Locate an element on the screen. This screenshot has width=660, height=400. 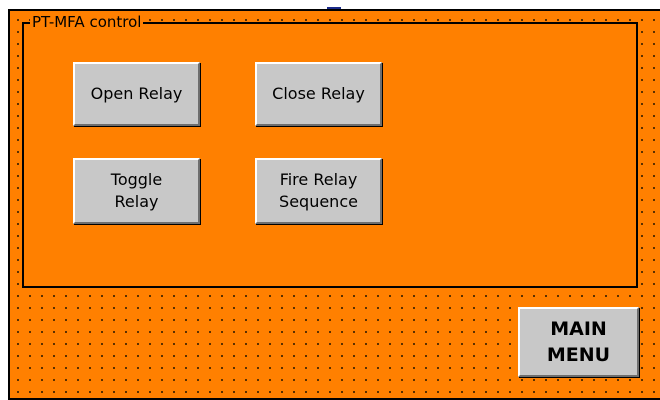
fire-relay-sequence-button: Fire Relay Sequence is located at coordinates (318, 191).